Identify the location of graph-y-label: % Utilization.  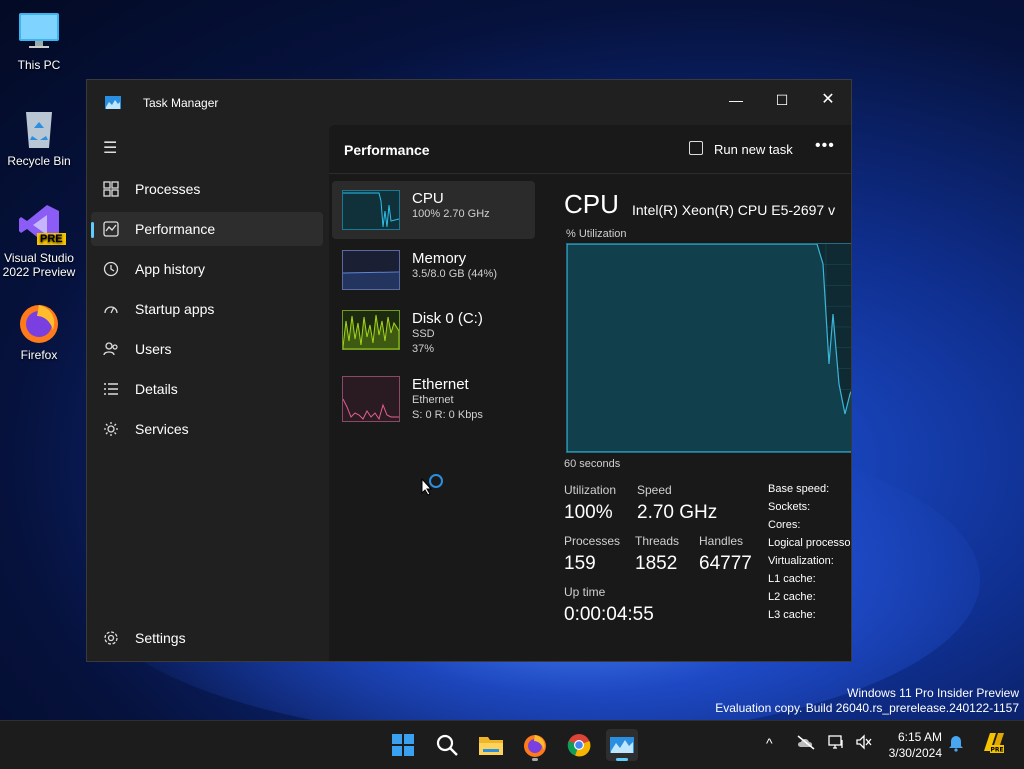
(596, 234).